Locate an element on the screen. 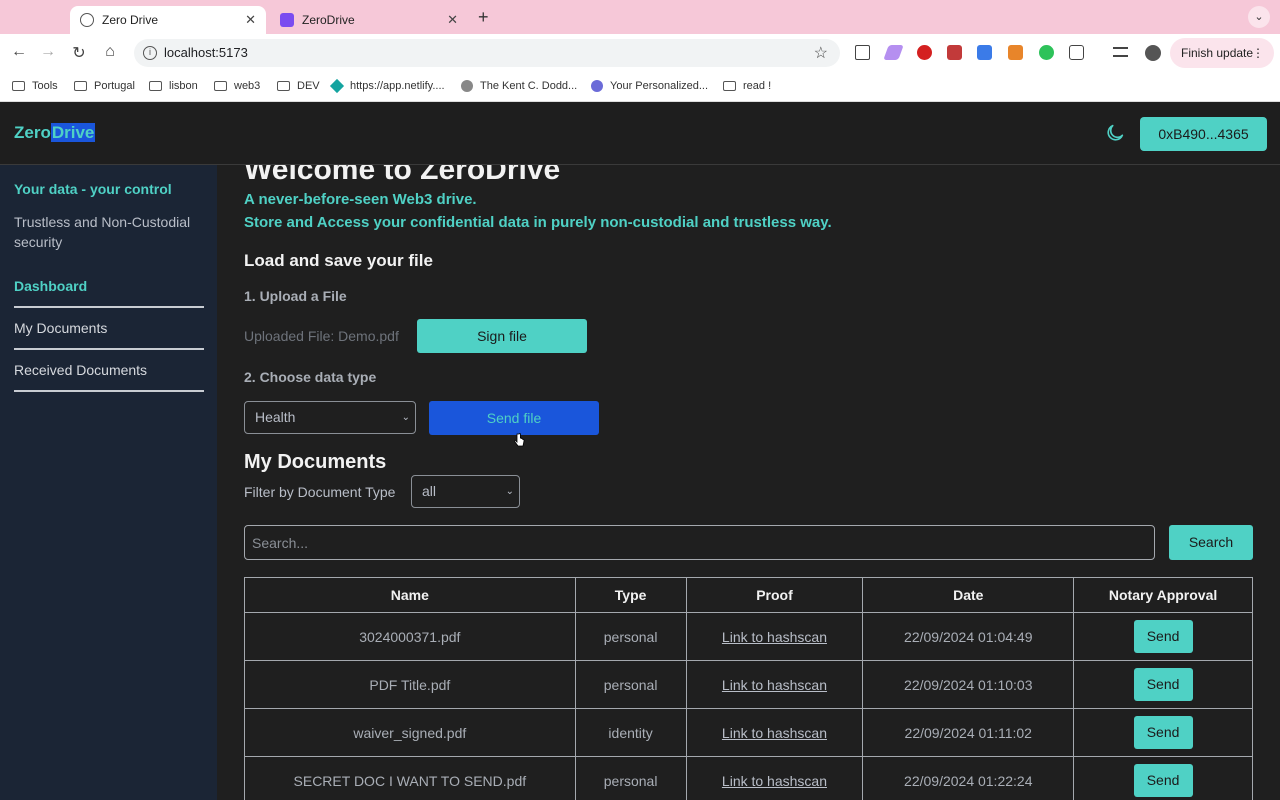 This screenshot has width=1280, height=800. bookmark-web3: web3 is located at coordinates (237, 86).